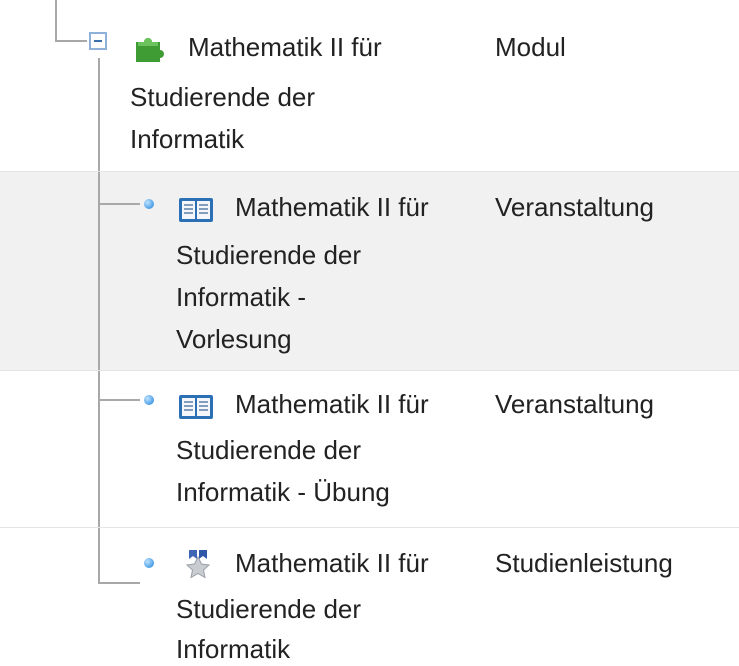  Describe the element at coordinates (584, 563) in the screenshot. I see `child-type-label: Studienleistung` at that location.